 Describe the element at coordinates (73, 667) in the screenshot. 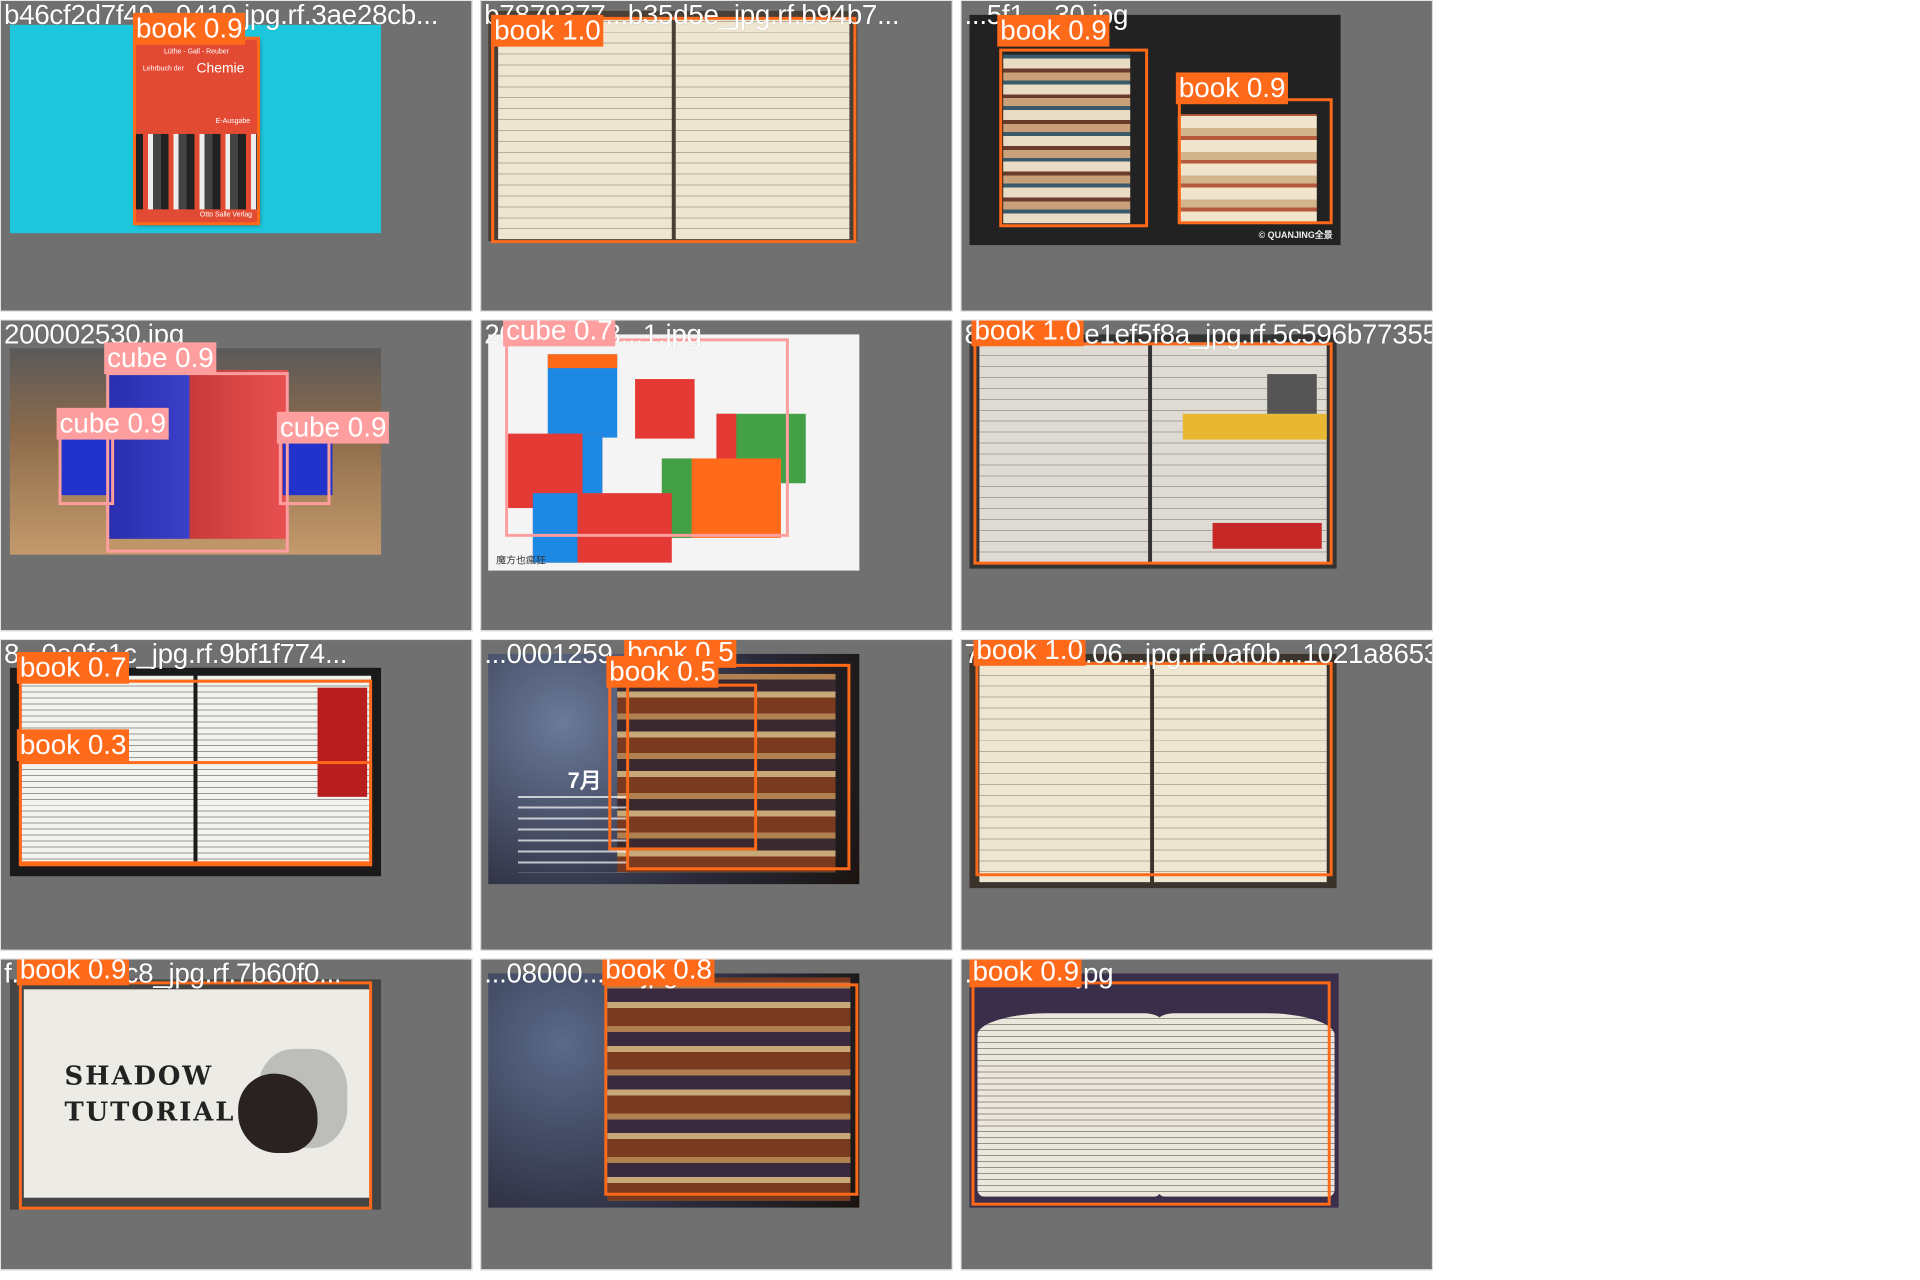

I see `detection-label: book 0.7` at that location.